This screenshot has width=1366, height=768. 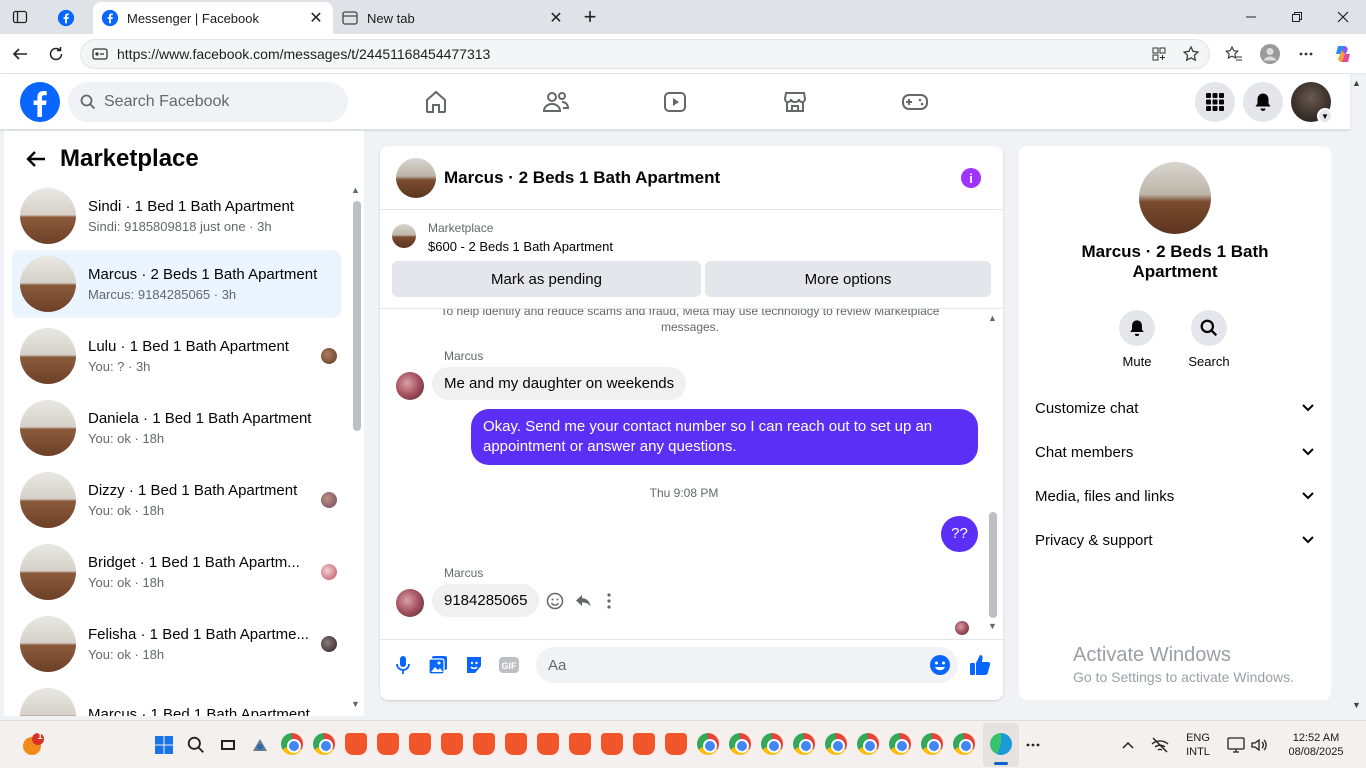 What do you see at coordinates (416, 177) in the screenshot?
I see `chat-avatar` at bounding box center [416, 177].